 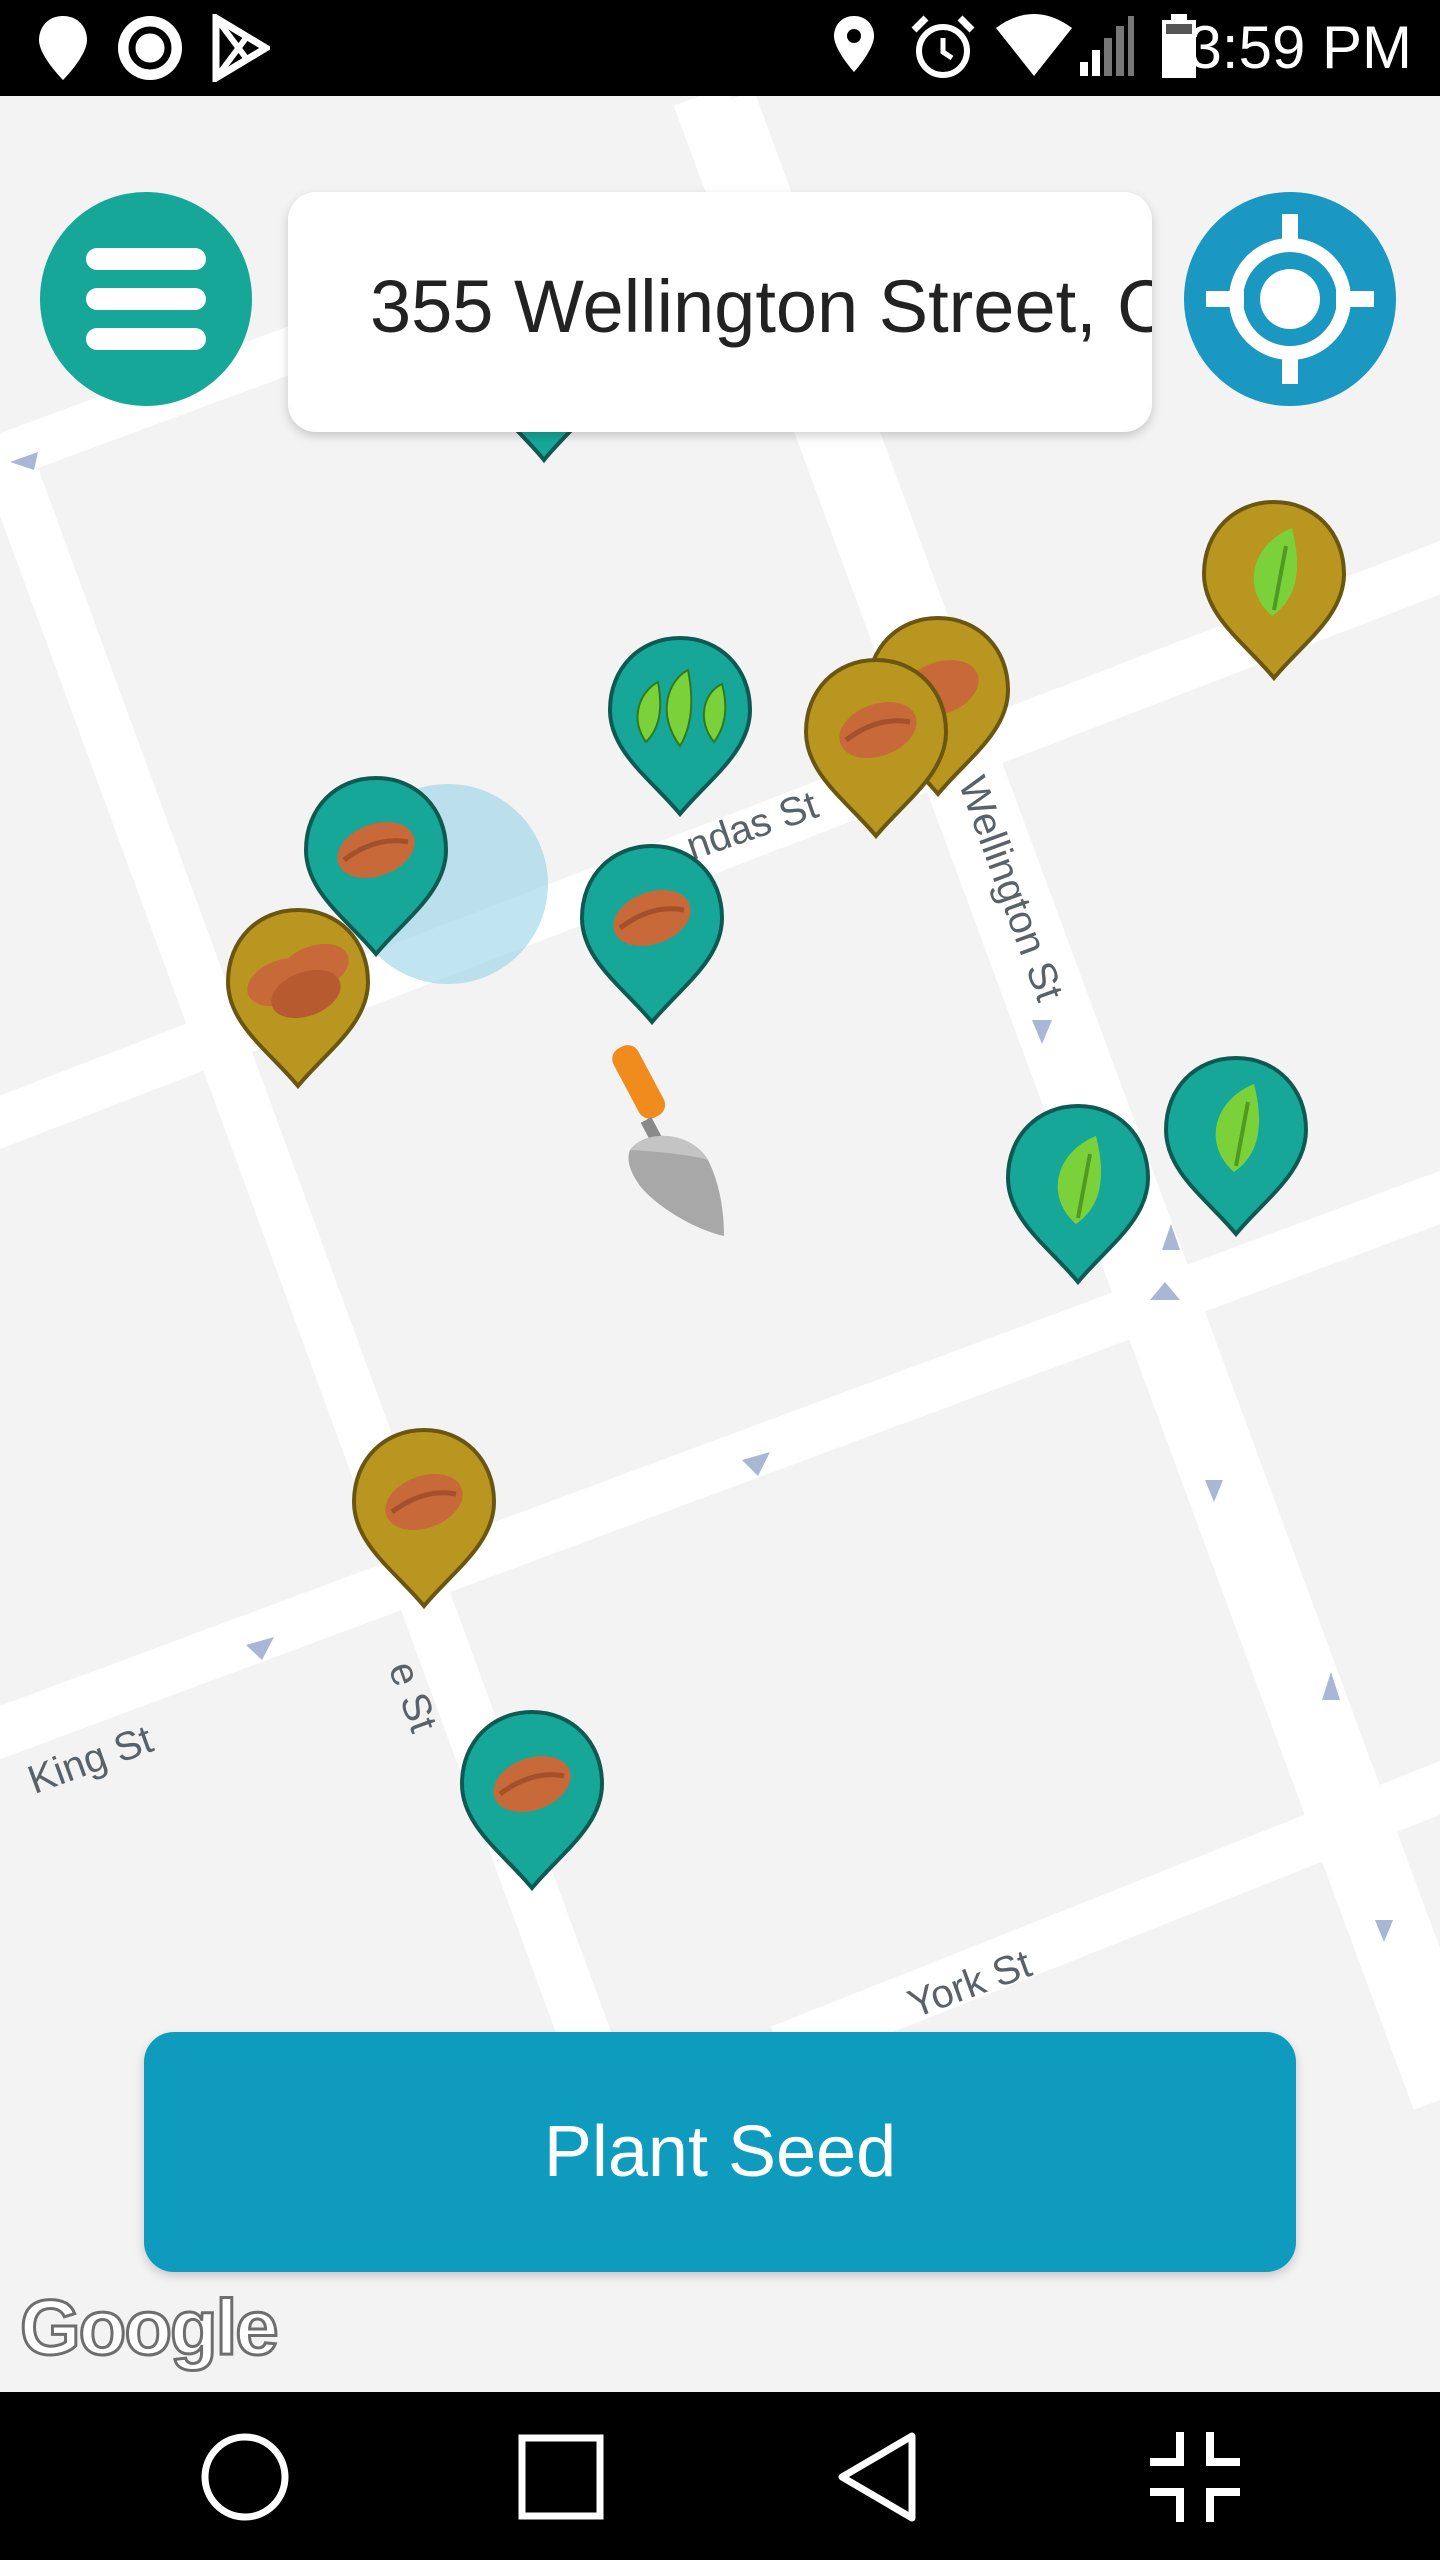 What do you see at coordinates (671, 1140) in the screenshot?
I see `trowel-icon` at bounding box center [671, 1140].